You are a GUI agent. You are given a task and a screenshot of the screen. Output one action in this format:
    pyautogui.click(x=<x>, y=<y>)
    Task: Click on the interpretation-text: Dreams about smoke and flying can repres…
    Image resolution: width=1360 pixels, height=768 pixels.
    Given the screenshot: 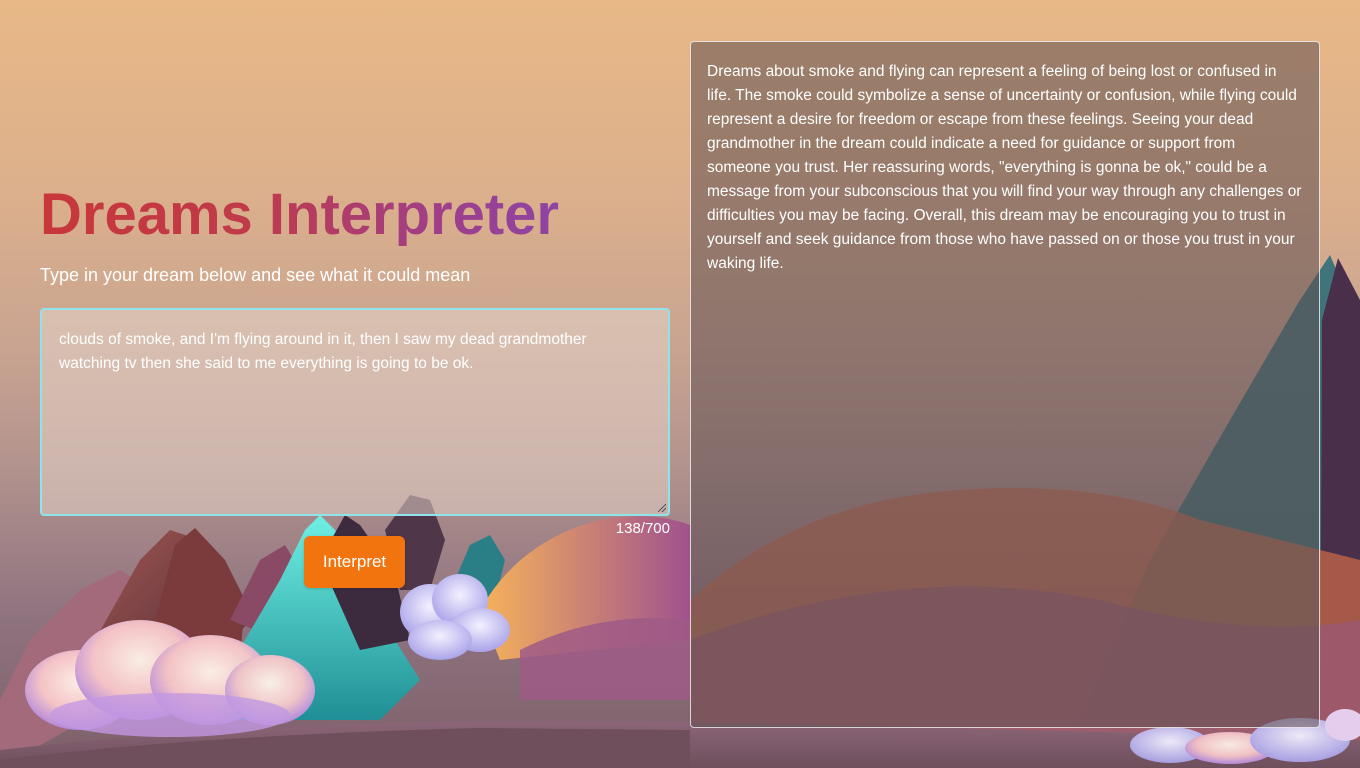 What is the action you would take?
    pyautogui.click(x=1004, y=167)
    